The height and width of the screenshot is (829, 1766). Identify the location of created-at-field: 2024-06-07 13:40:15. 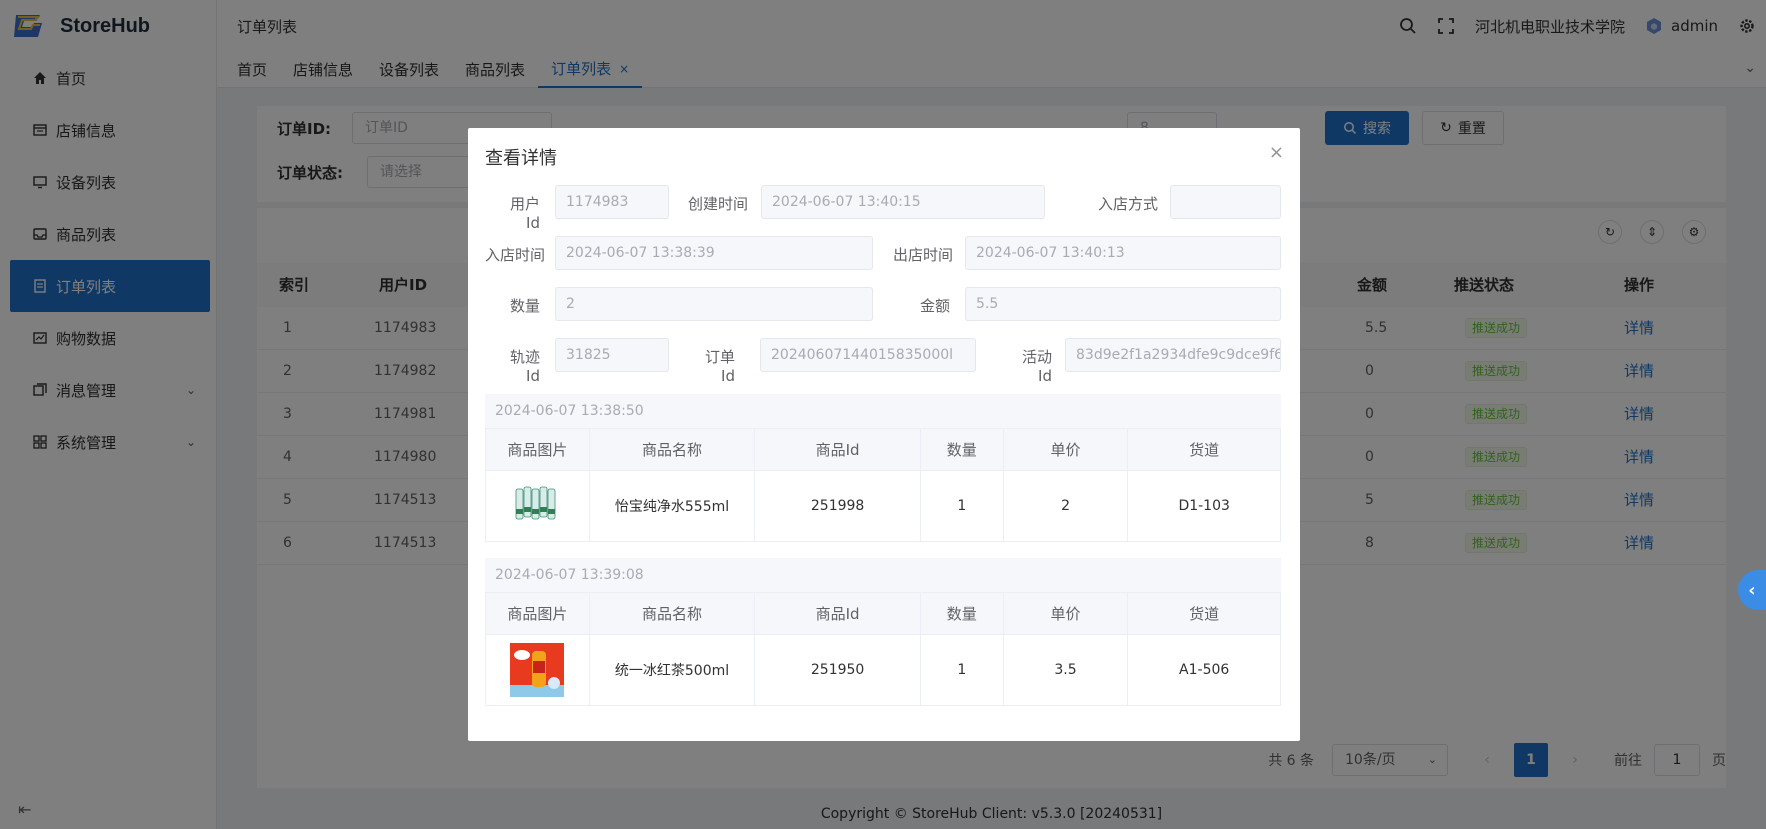
(903, 202).